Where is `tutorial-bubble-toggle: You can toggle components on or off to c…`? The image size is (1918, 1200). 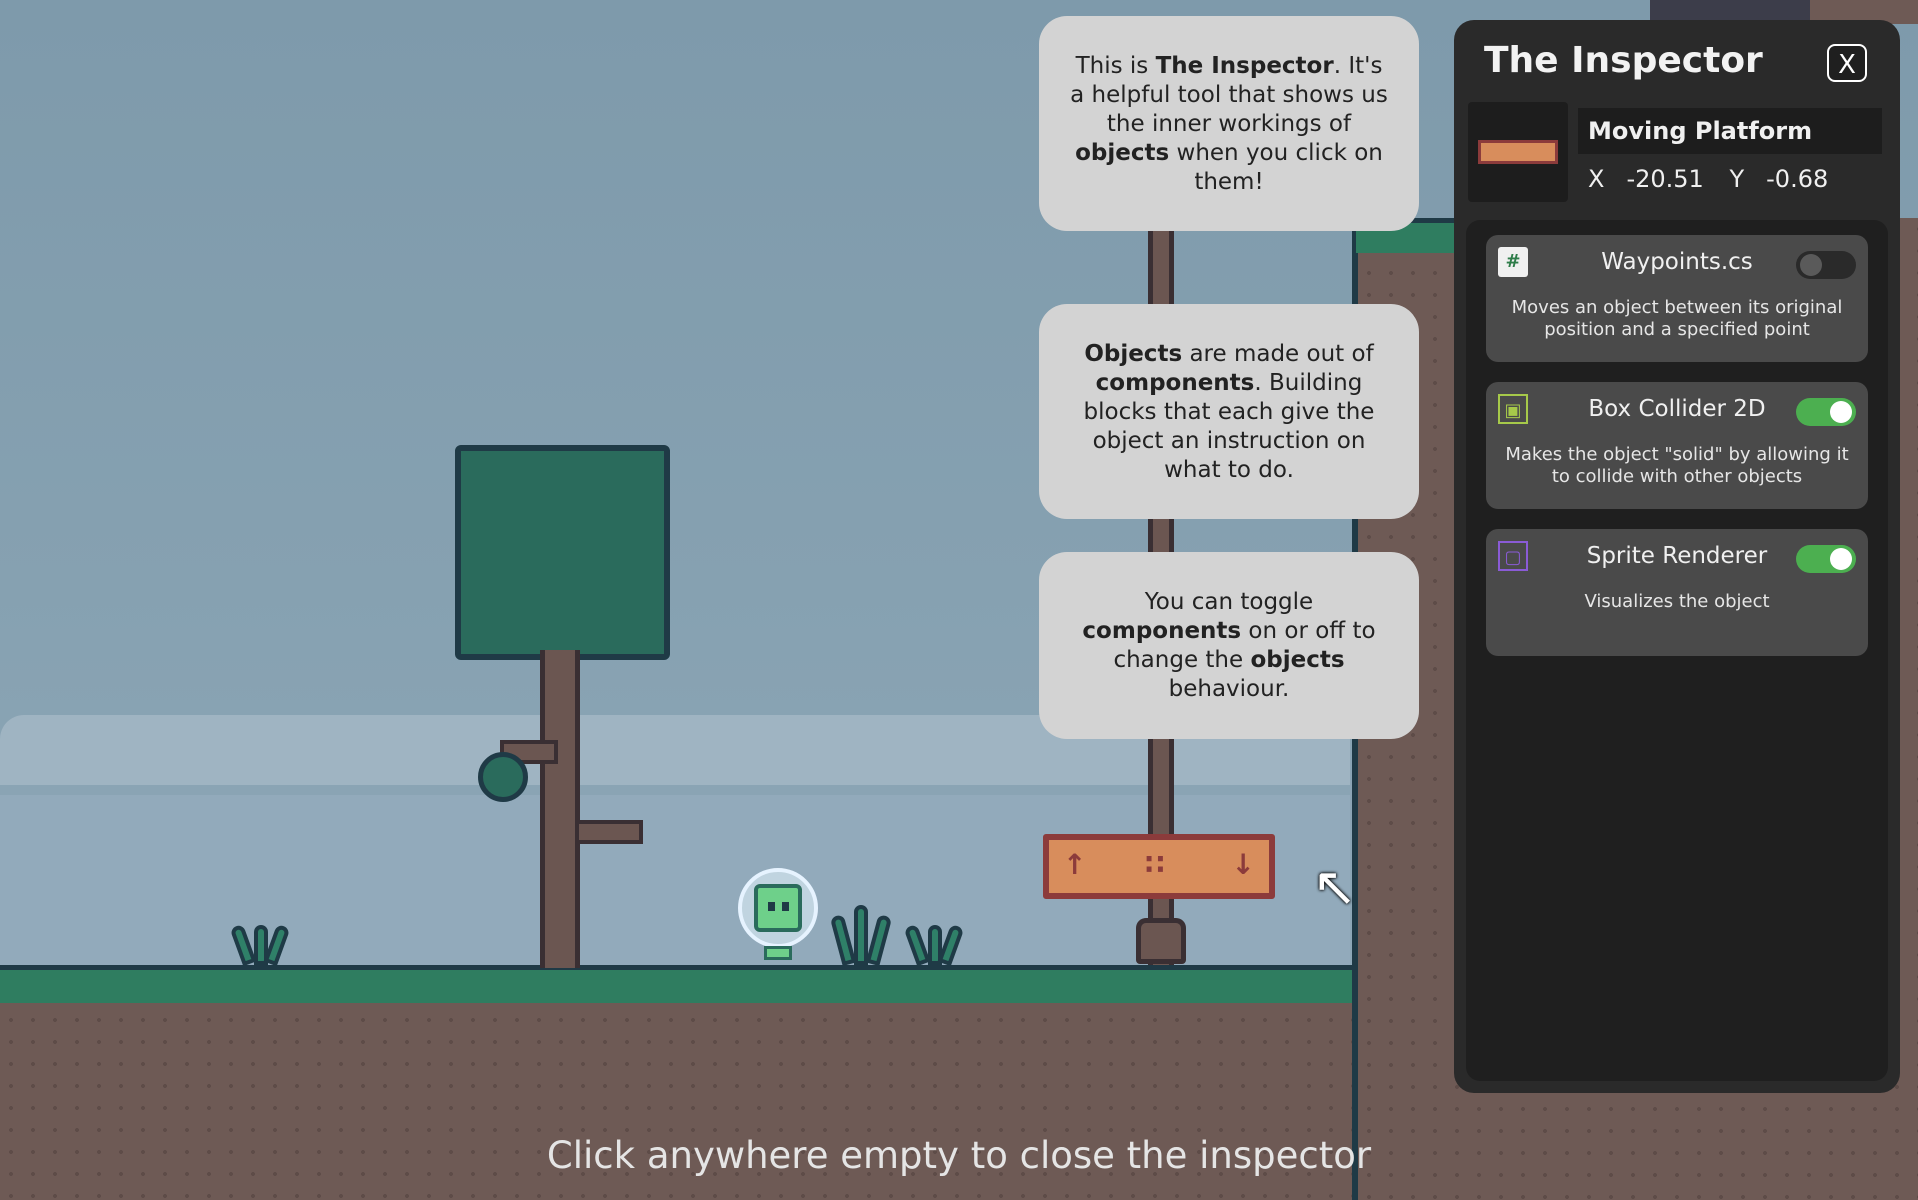
tutorial-bubble-toggle: You can toggle components on or off to c… is located at coordinates (1229, 645).